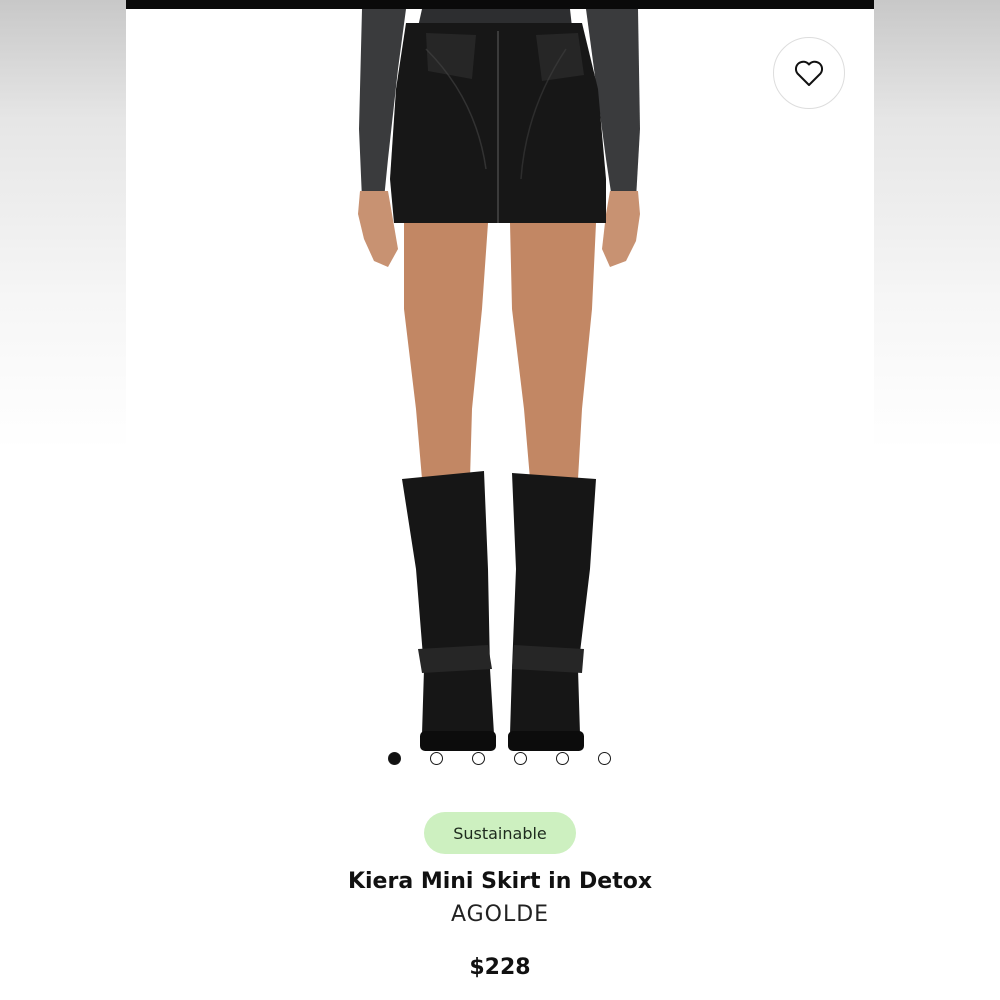 The image size is (1000, 1000). Describe the element at coordinates (500, 914) in the screenshot. I see `brand-name: AGOLDE` at that location.